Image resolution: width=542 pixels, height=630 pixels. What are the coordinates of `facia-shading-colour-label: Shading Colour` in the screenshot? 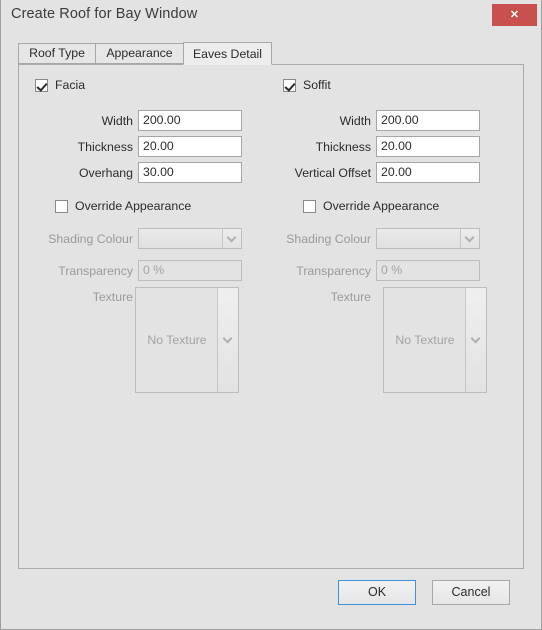 It's located at (90, 239).